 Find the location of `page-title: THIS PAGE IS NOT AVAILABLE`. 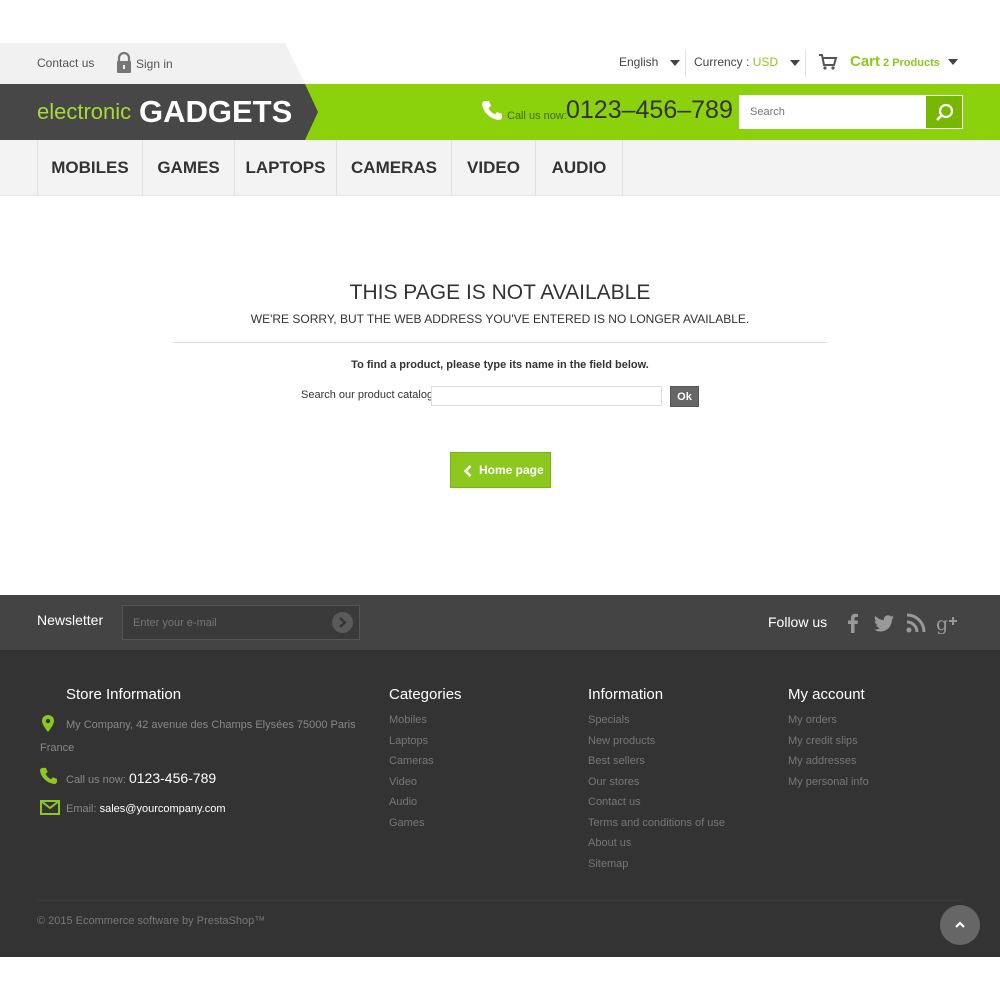

page-title: THIS PAGE IS NOT AVAILABLE is located at coordinates (500, 292).